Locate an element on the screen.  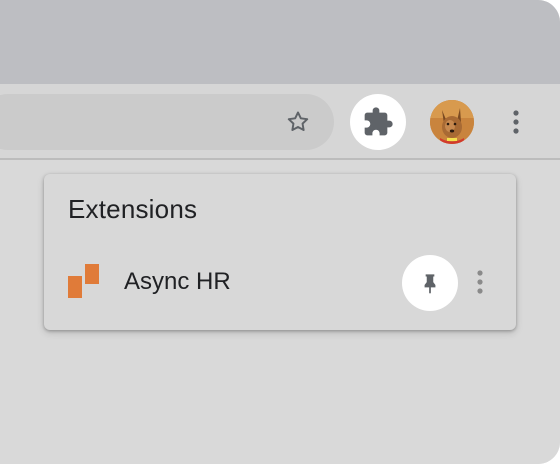
pin-extension-button is located at coordinates (430, 283).